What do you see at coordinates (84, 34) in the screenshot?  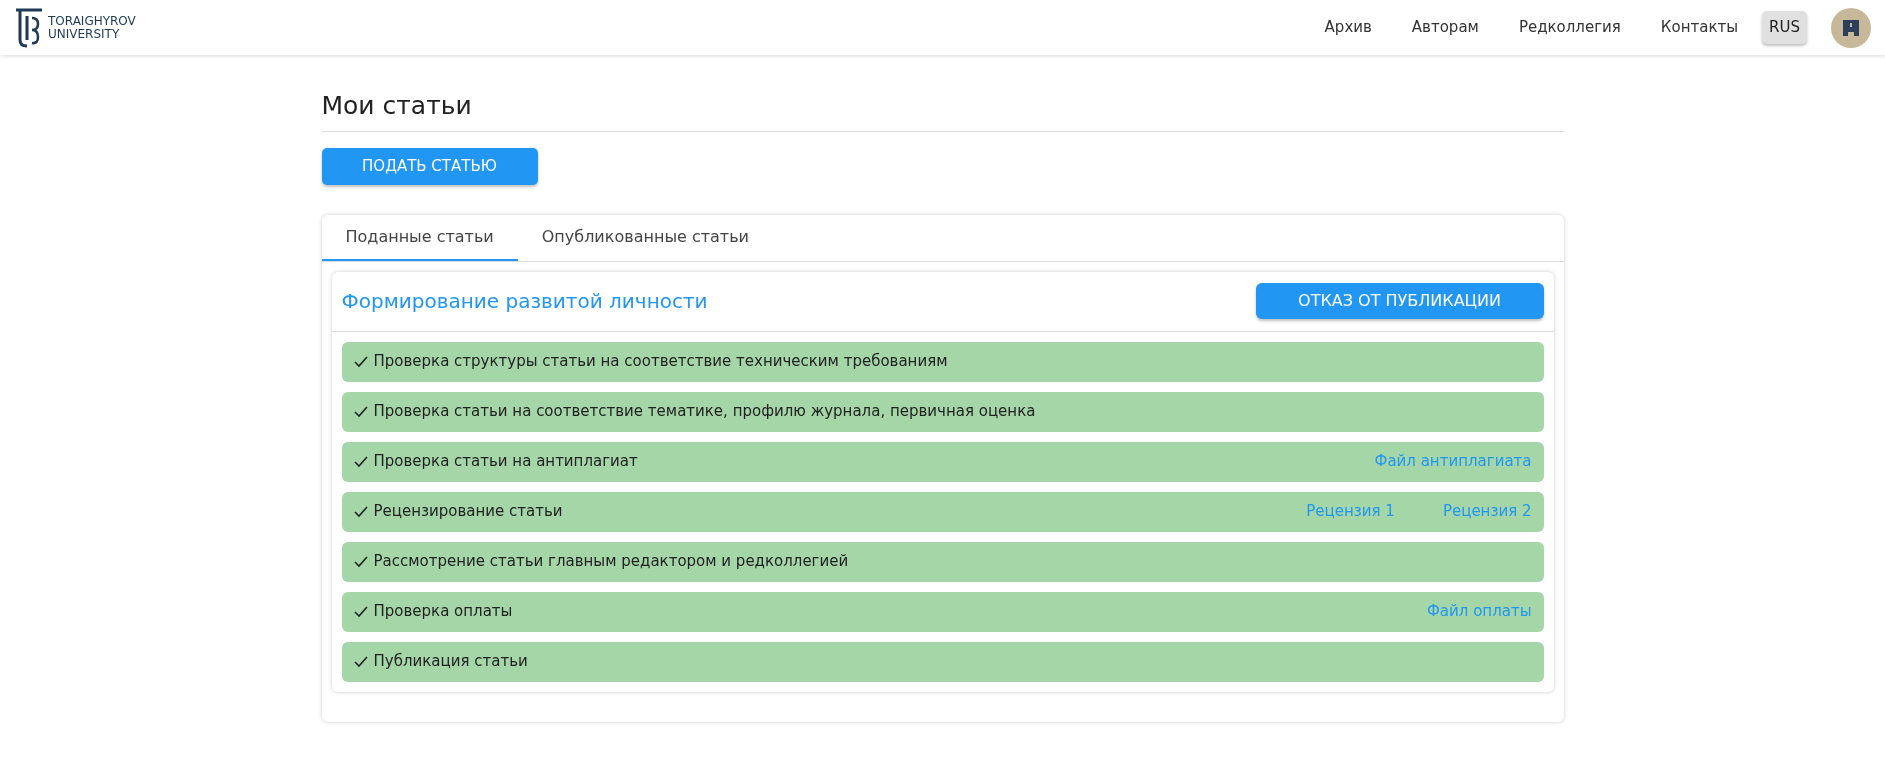 I see `logo-text: UNIVERSITY` at bounding box center [84, 34].